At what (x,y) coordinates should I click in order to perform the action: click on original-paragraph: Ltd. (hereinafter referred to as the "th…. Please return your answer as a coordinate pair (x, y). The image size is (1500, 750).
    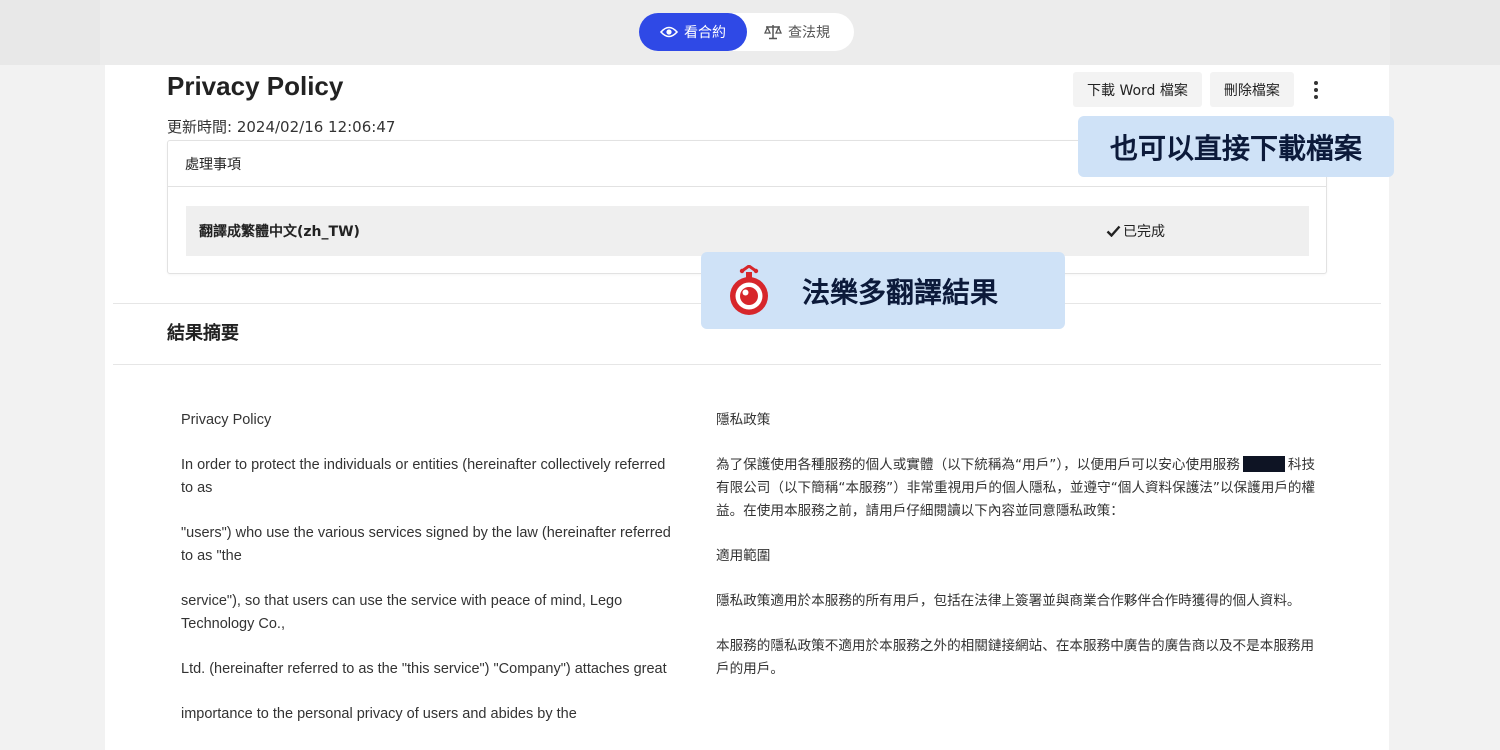
    Looking at the image, I should click on (424, 669).